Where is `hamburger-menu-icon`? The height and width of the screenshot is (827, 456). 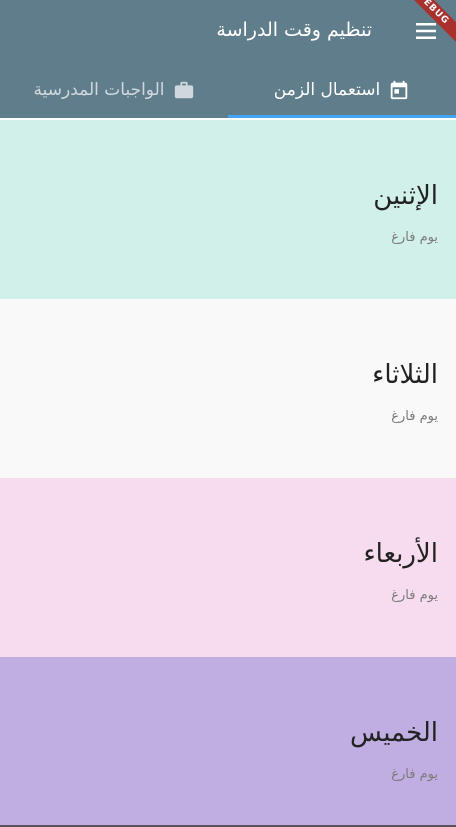 hamburger-menu-icon is located at coordinates (426, 31).